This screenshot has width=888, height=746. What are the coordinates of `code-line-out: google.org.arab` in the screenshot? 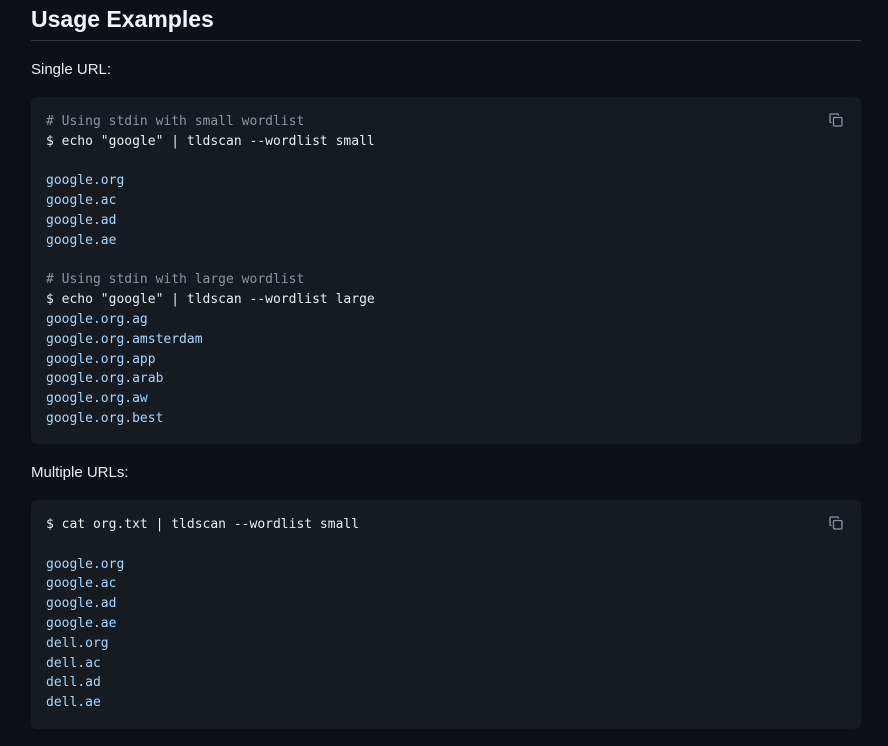 It's located at (105, 379).